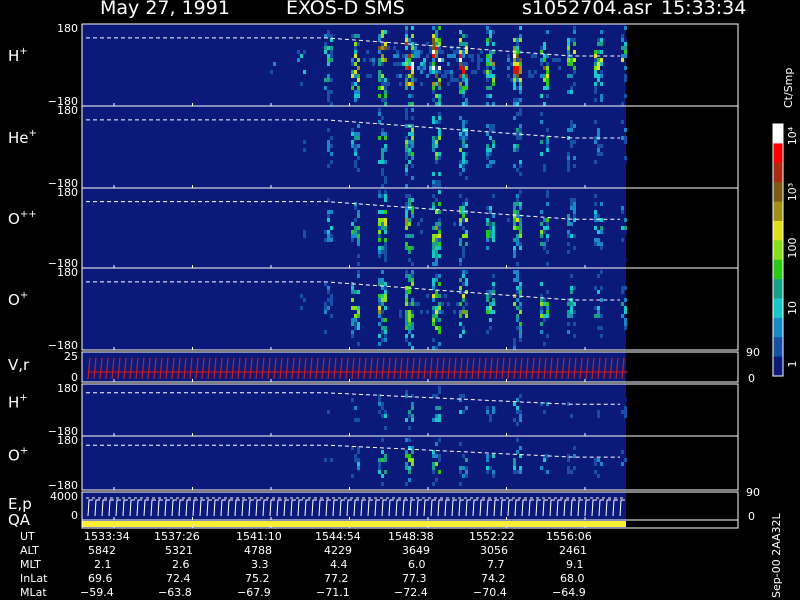  What do you see at coordinates (373, 309) in the screenshot?
I see `panel-oplus: O+180−180` at bounding box center [373, 309].